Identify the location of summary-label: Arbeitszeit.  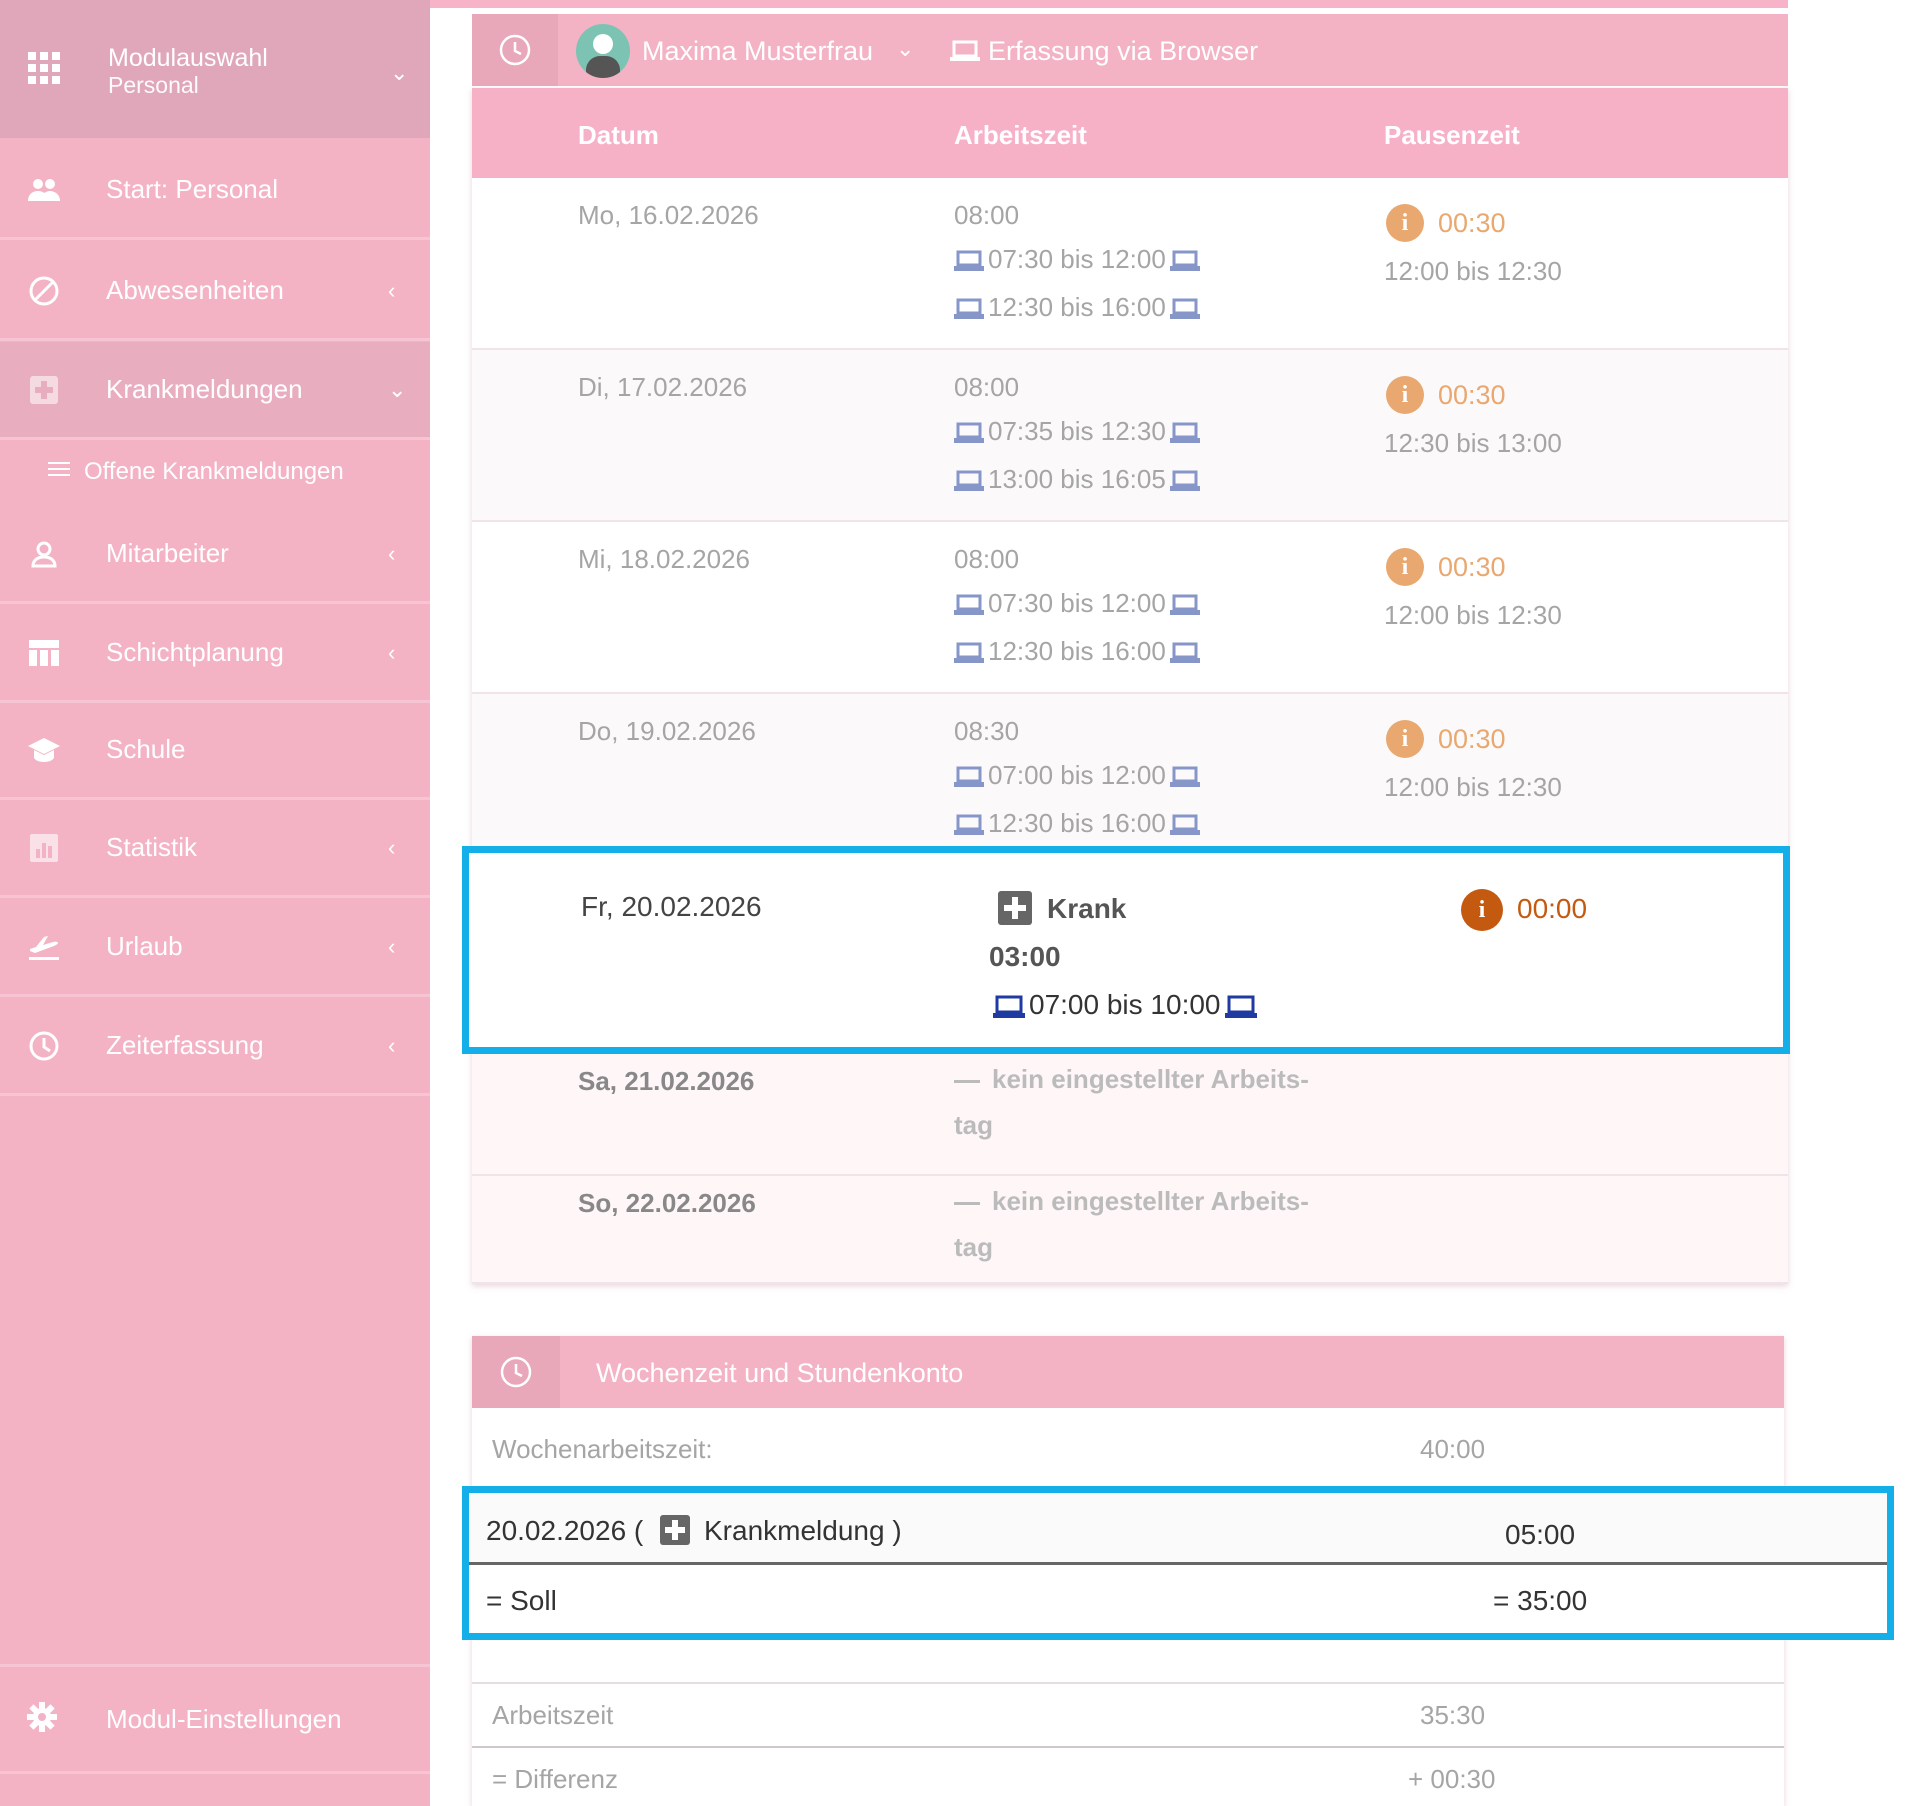
(553, 1715).